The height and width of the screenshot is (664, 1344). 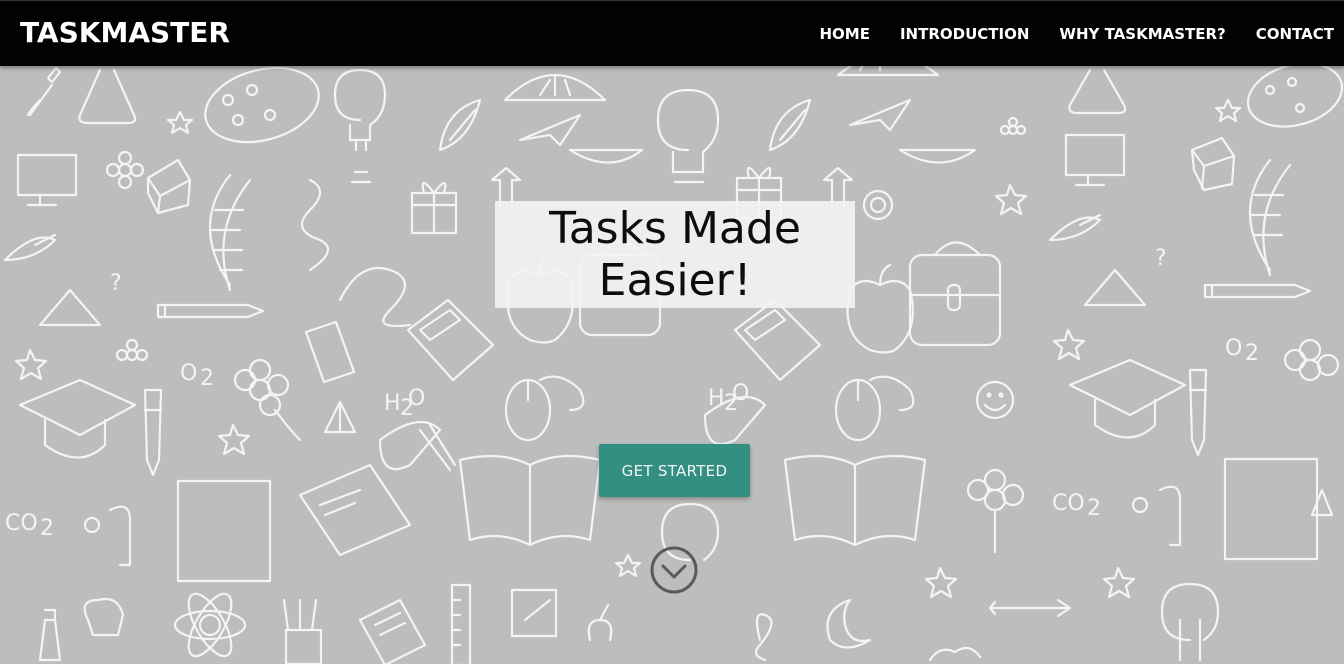 I want to click on chevron-down-circle-icon, so click(x=674, y=570).